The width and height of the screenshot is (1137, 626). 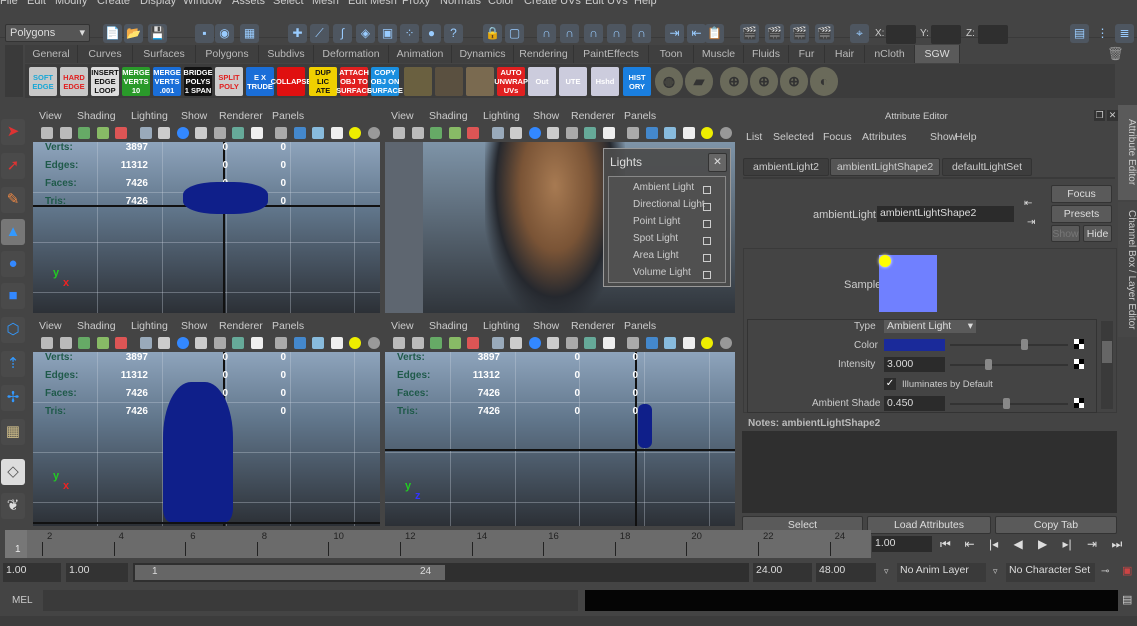 I want to click on anim-layer-selector: No Anim Layer, so click(x=941, y=572).